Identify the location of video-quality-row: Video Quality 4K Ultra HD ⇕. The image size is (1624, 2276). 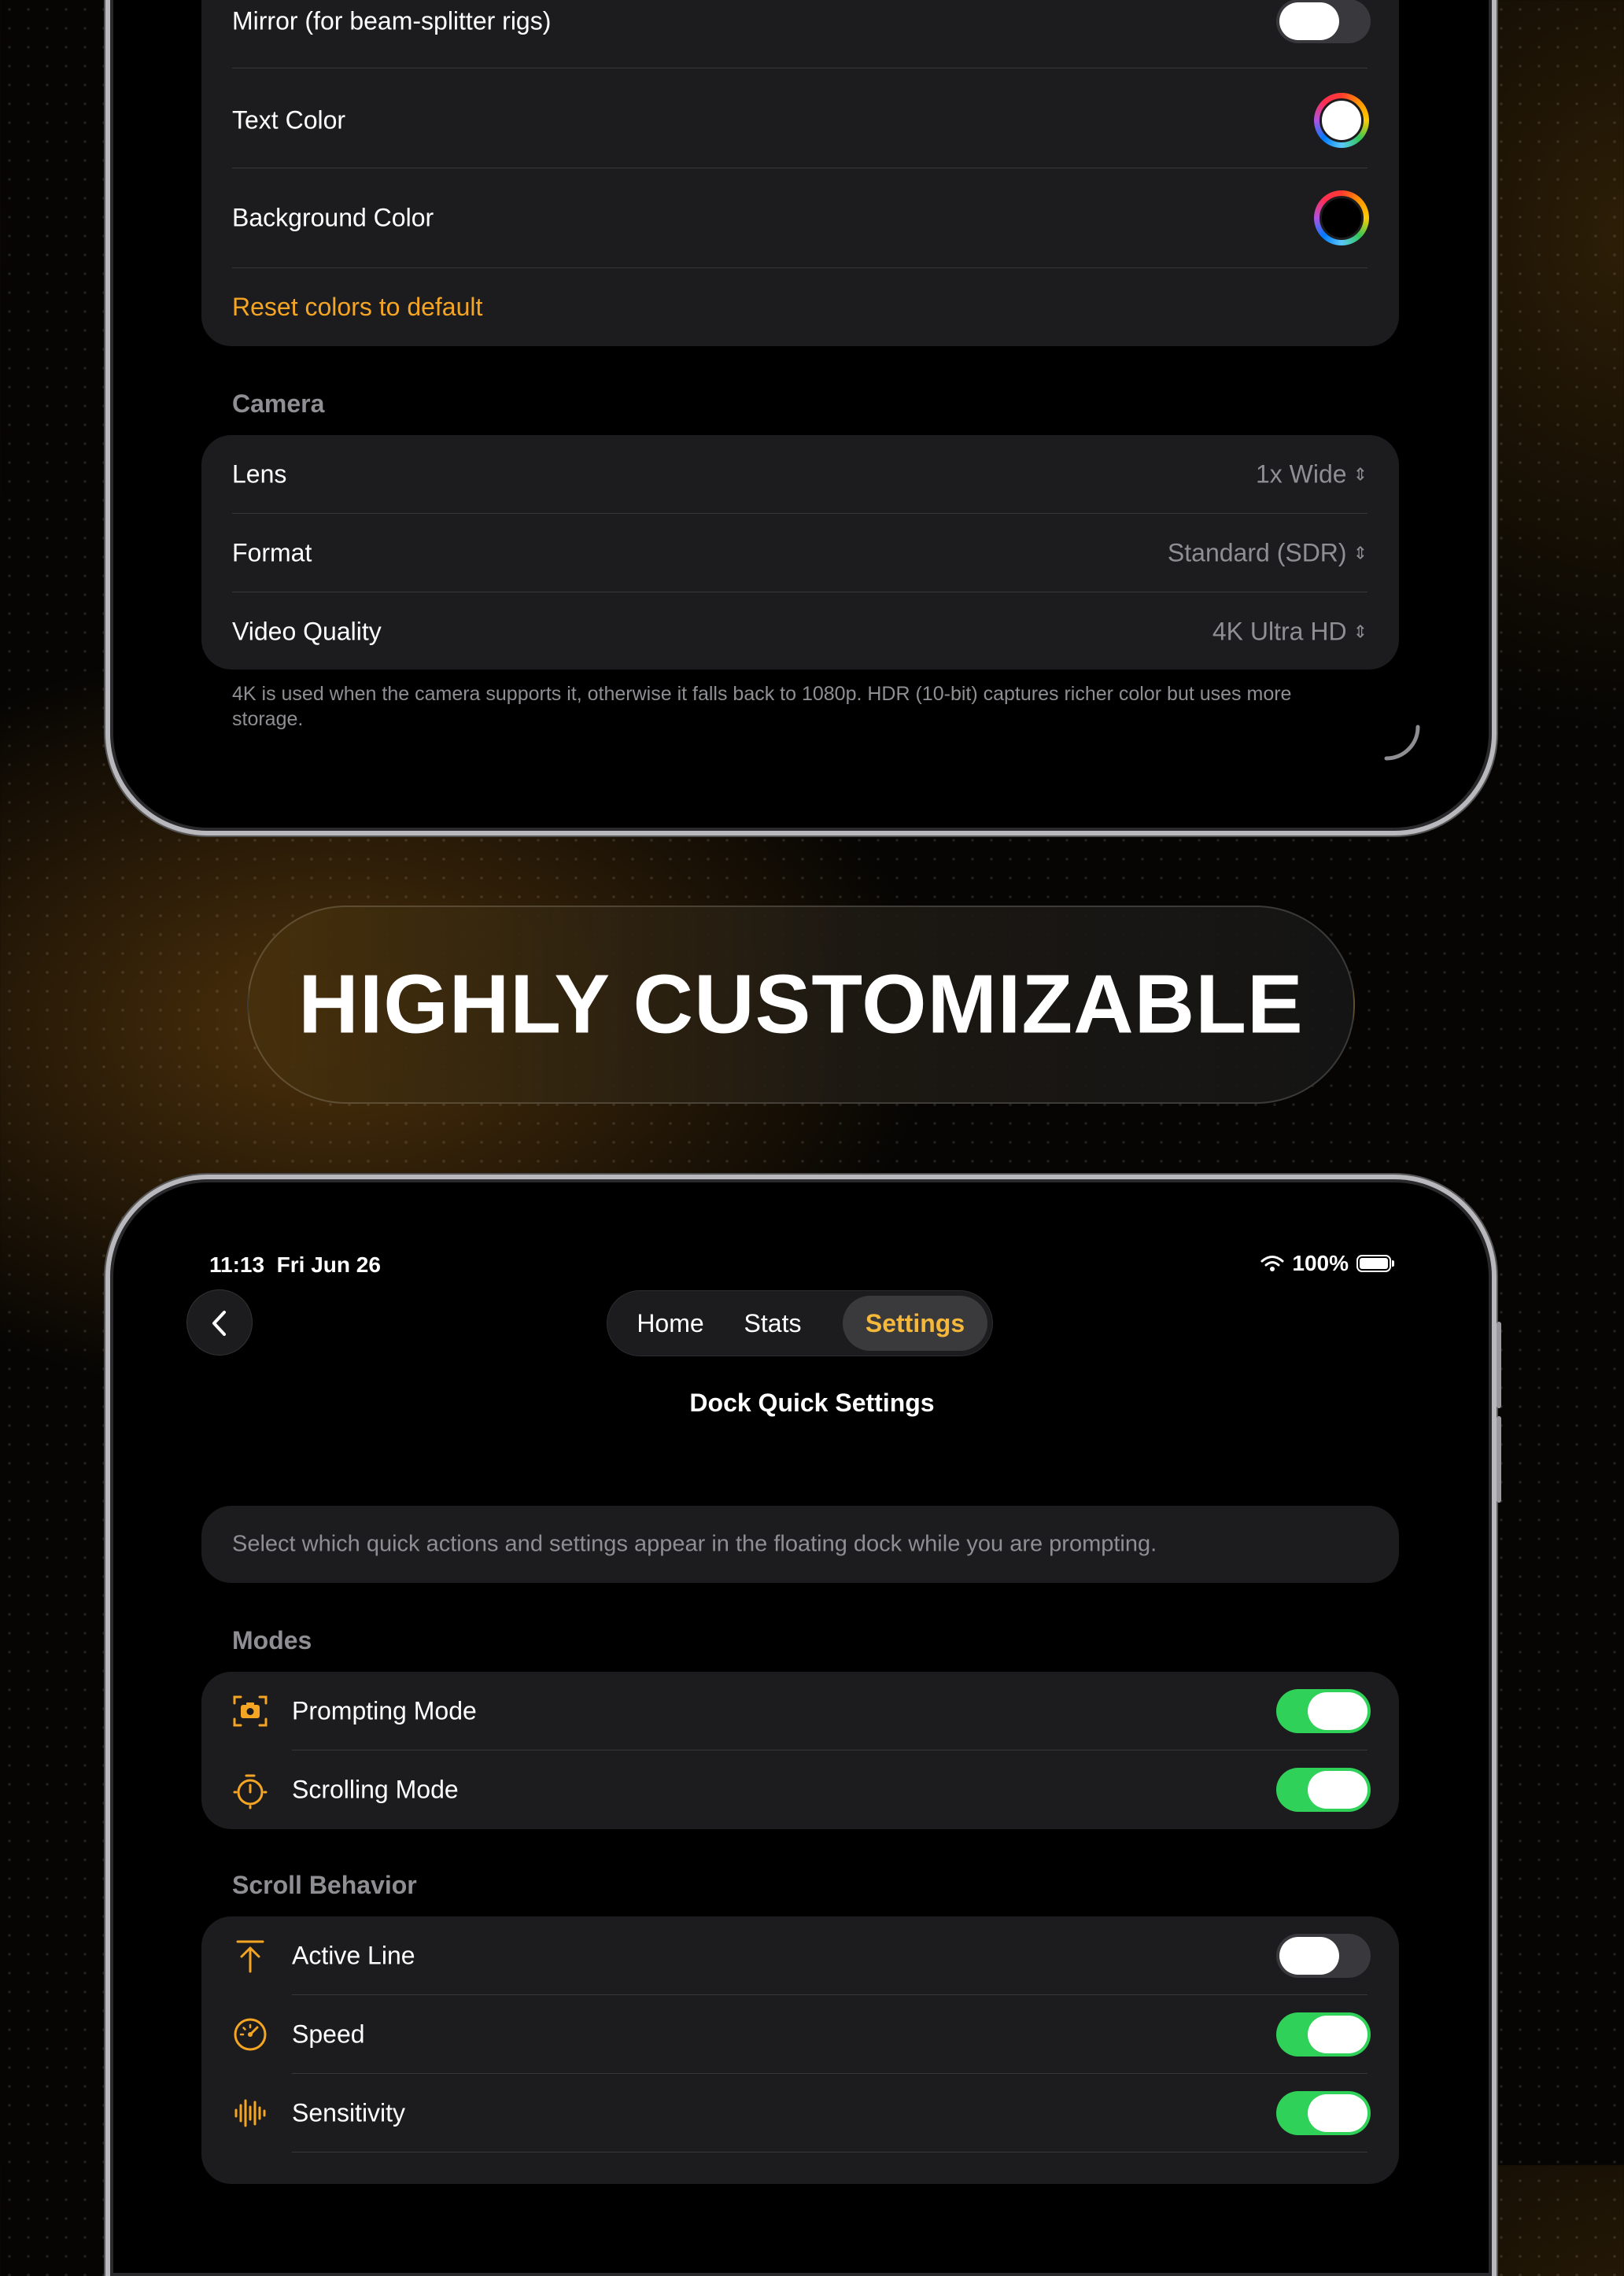
(800, 631).